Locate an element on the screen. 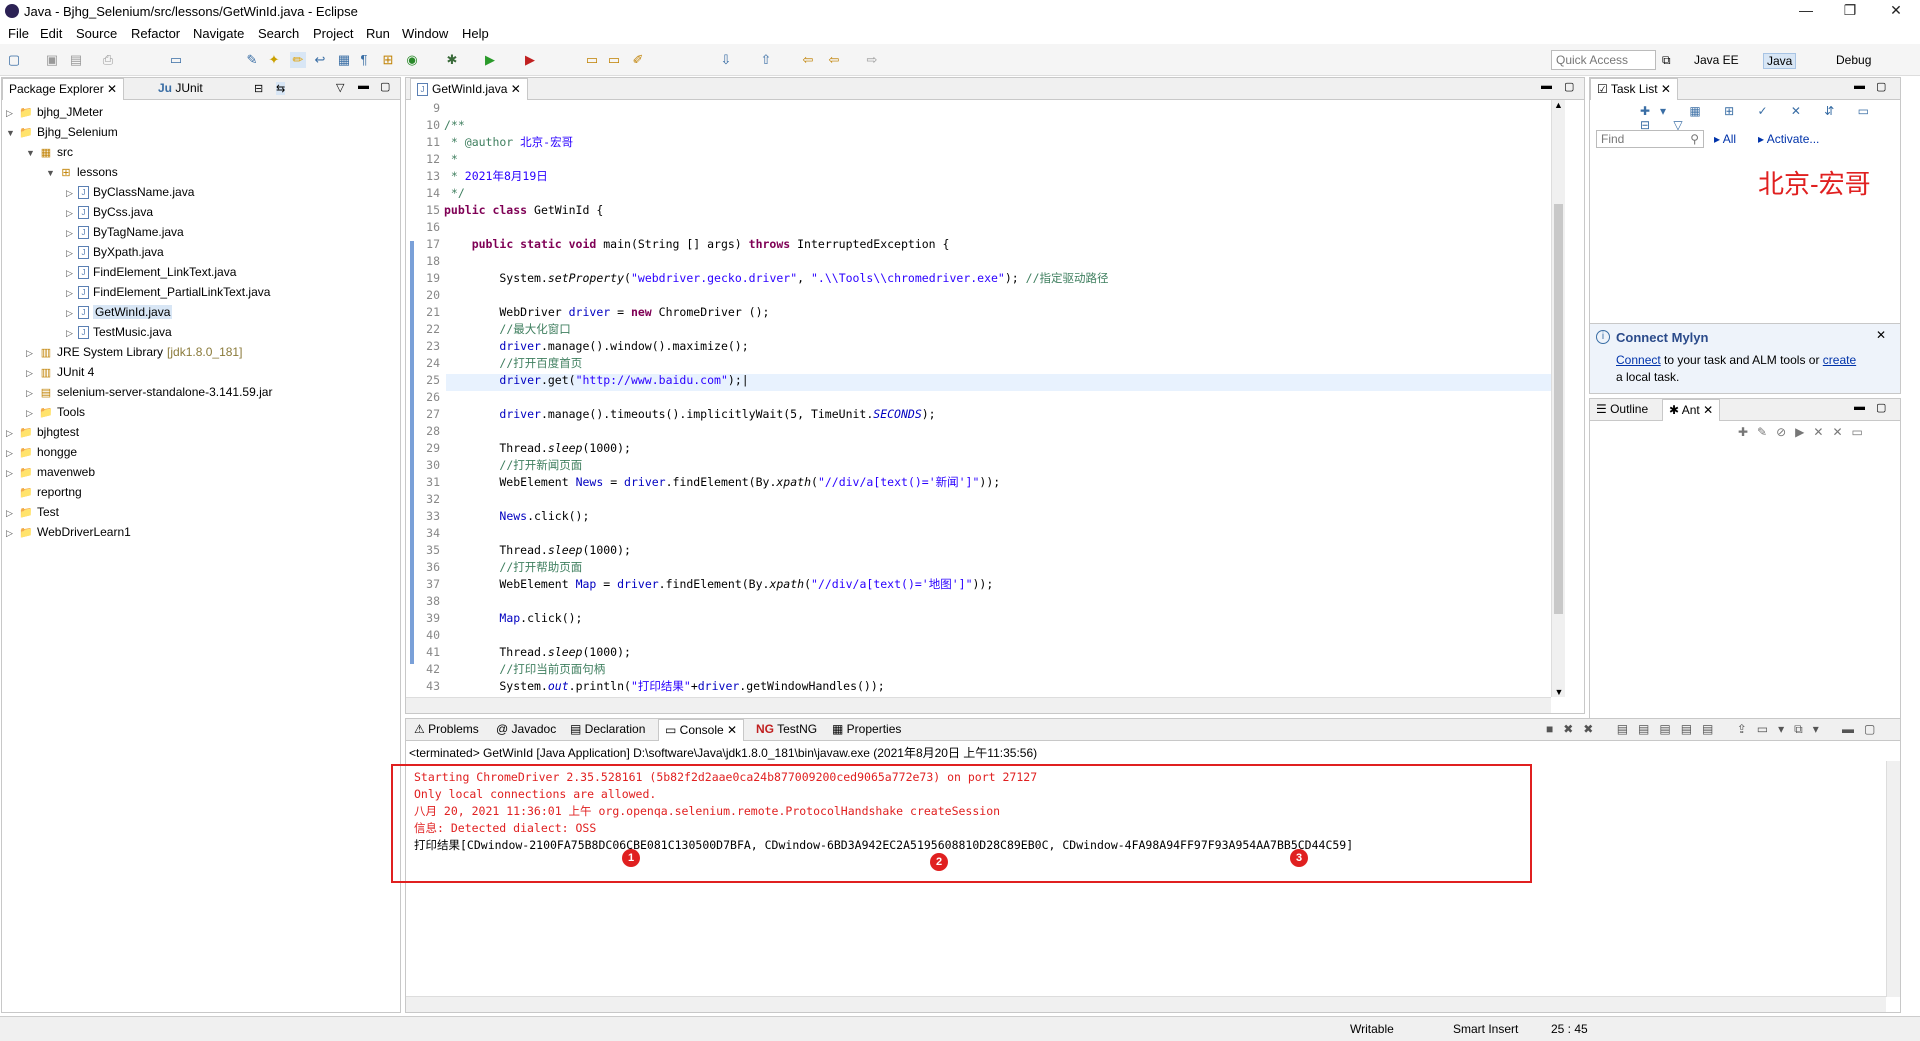  run-external-icon: ▶ is located at coordinates (530, 60).